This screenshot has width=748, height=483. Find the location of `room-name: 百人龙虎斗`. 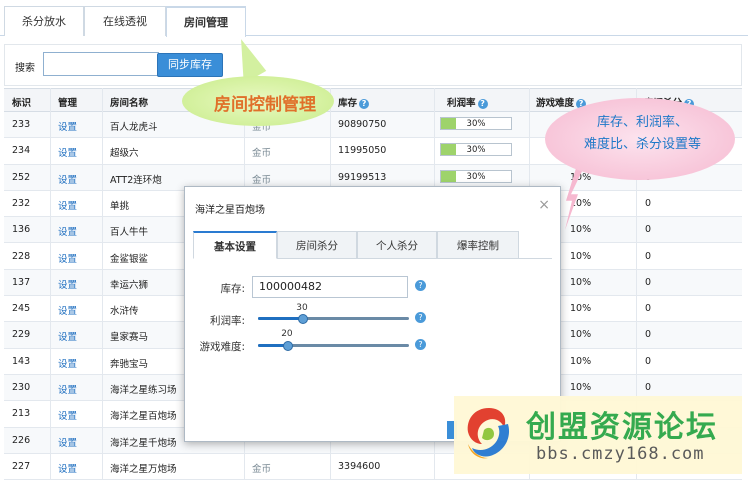

room-name: 百人龙虎斗 is located at coordinates (134, 127).